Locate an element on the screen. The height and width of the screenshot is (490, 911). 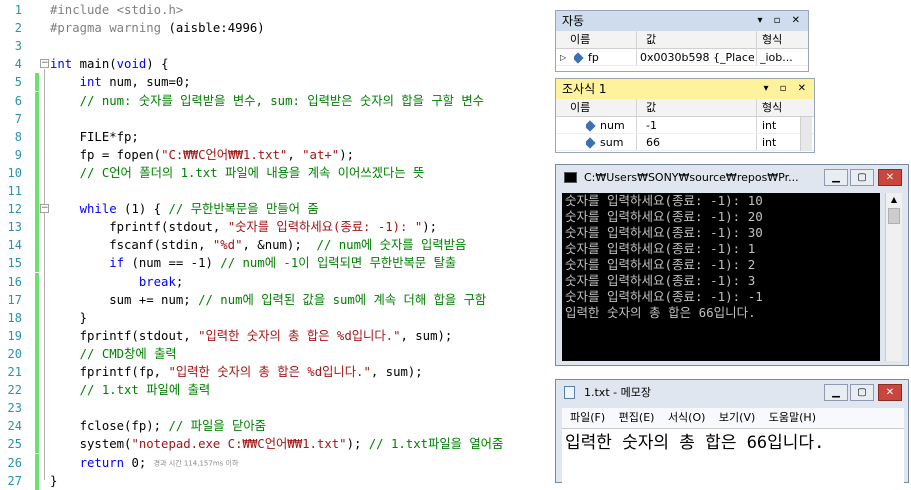
code-line: while (1) { // 무한반복문을 만들어 줌 is located at coordinates (184, 209).